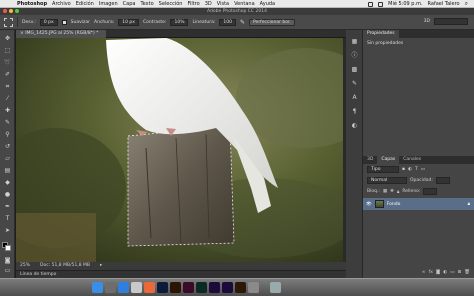 This screenshot has height=296, width=474. What do you see at coordinates (398, 192) in the screenshot?
I see `lock-all-icon: 🔒︎` at bounding box center [398, 192].